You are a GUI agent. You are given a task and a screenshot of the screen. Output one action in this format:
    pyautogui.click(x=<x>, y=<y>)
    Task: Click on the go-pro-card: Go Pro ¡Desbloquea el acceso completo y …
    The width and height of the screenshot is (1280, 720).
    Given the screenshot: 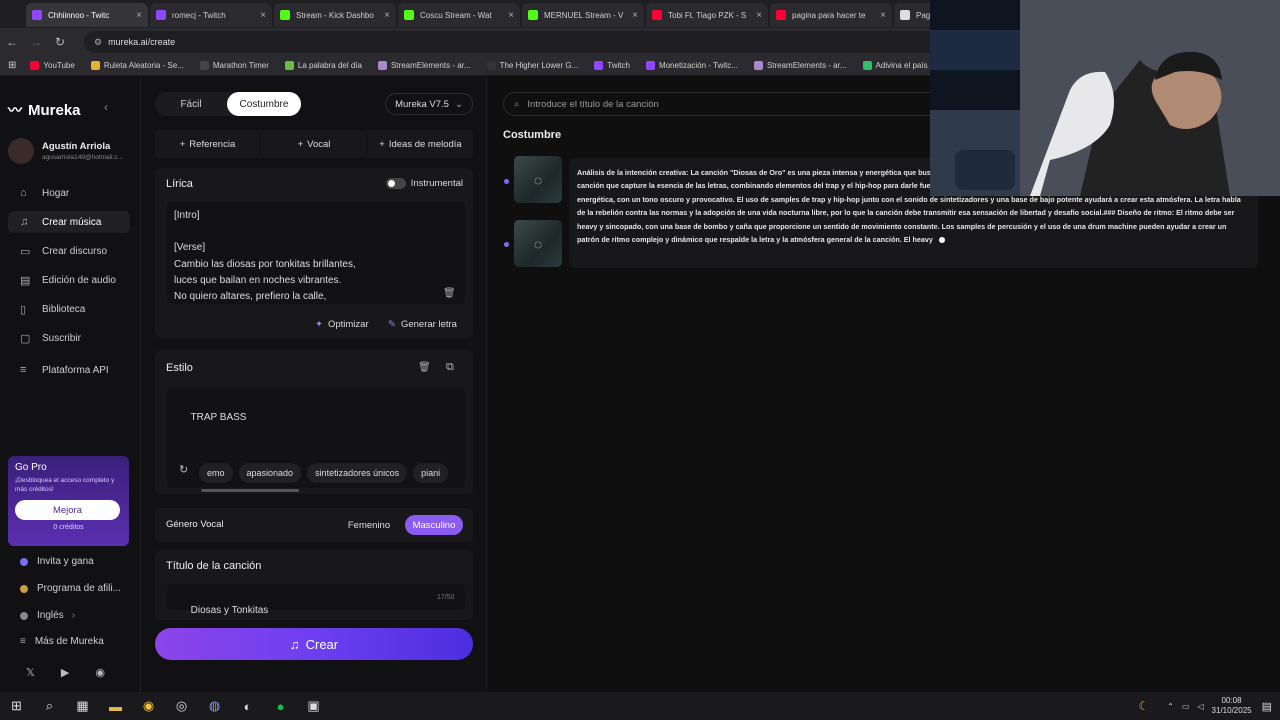 What is the action you would take?
    pyautogui.click(x=68, y=501)
    